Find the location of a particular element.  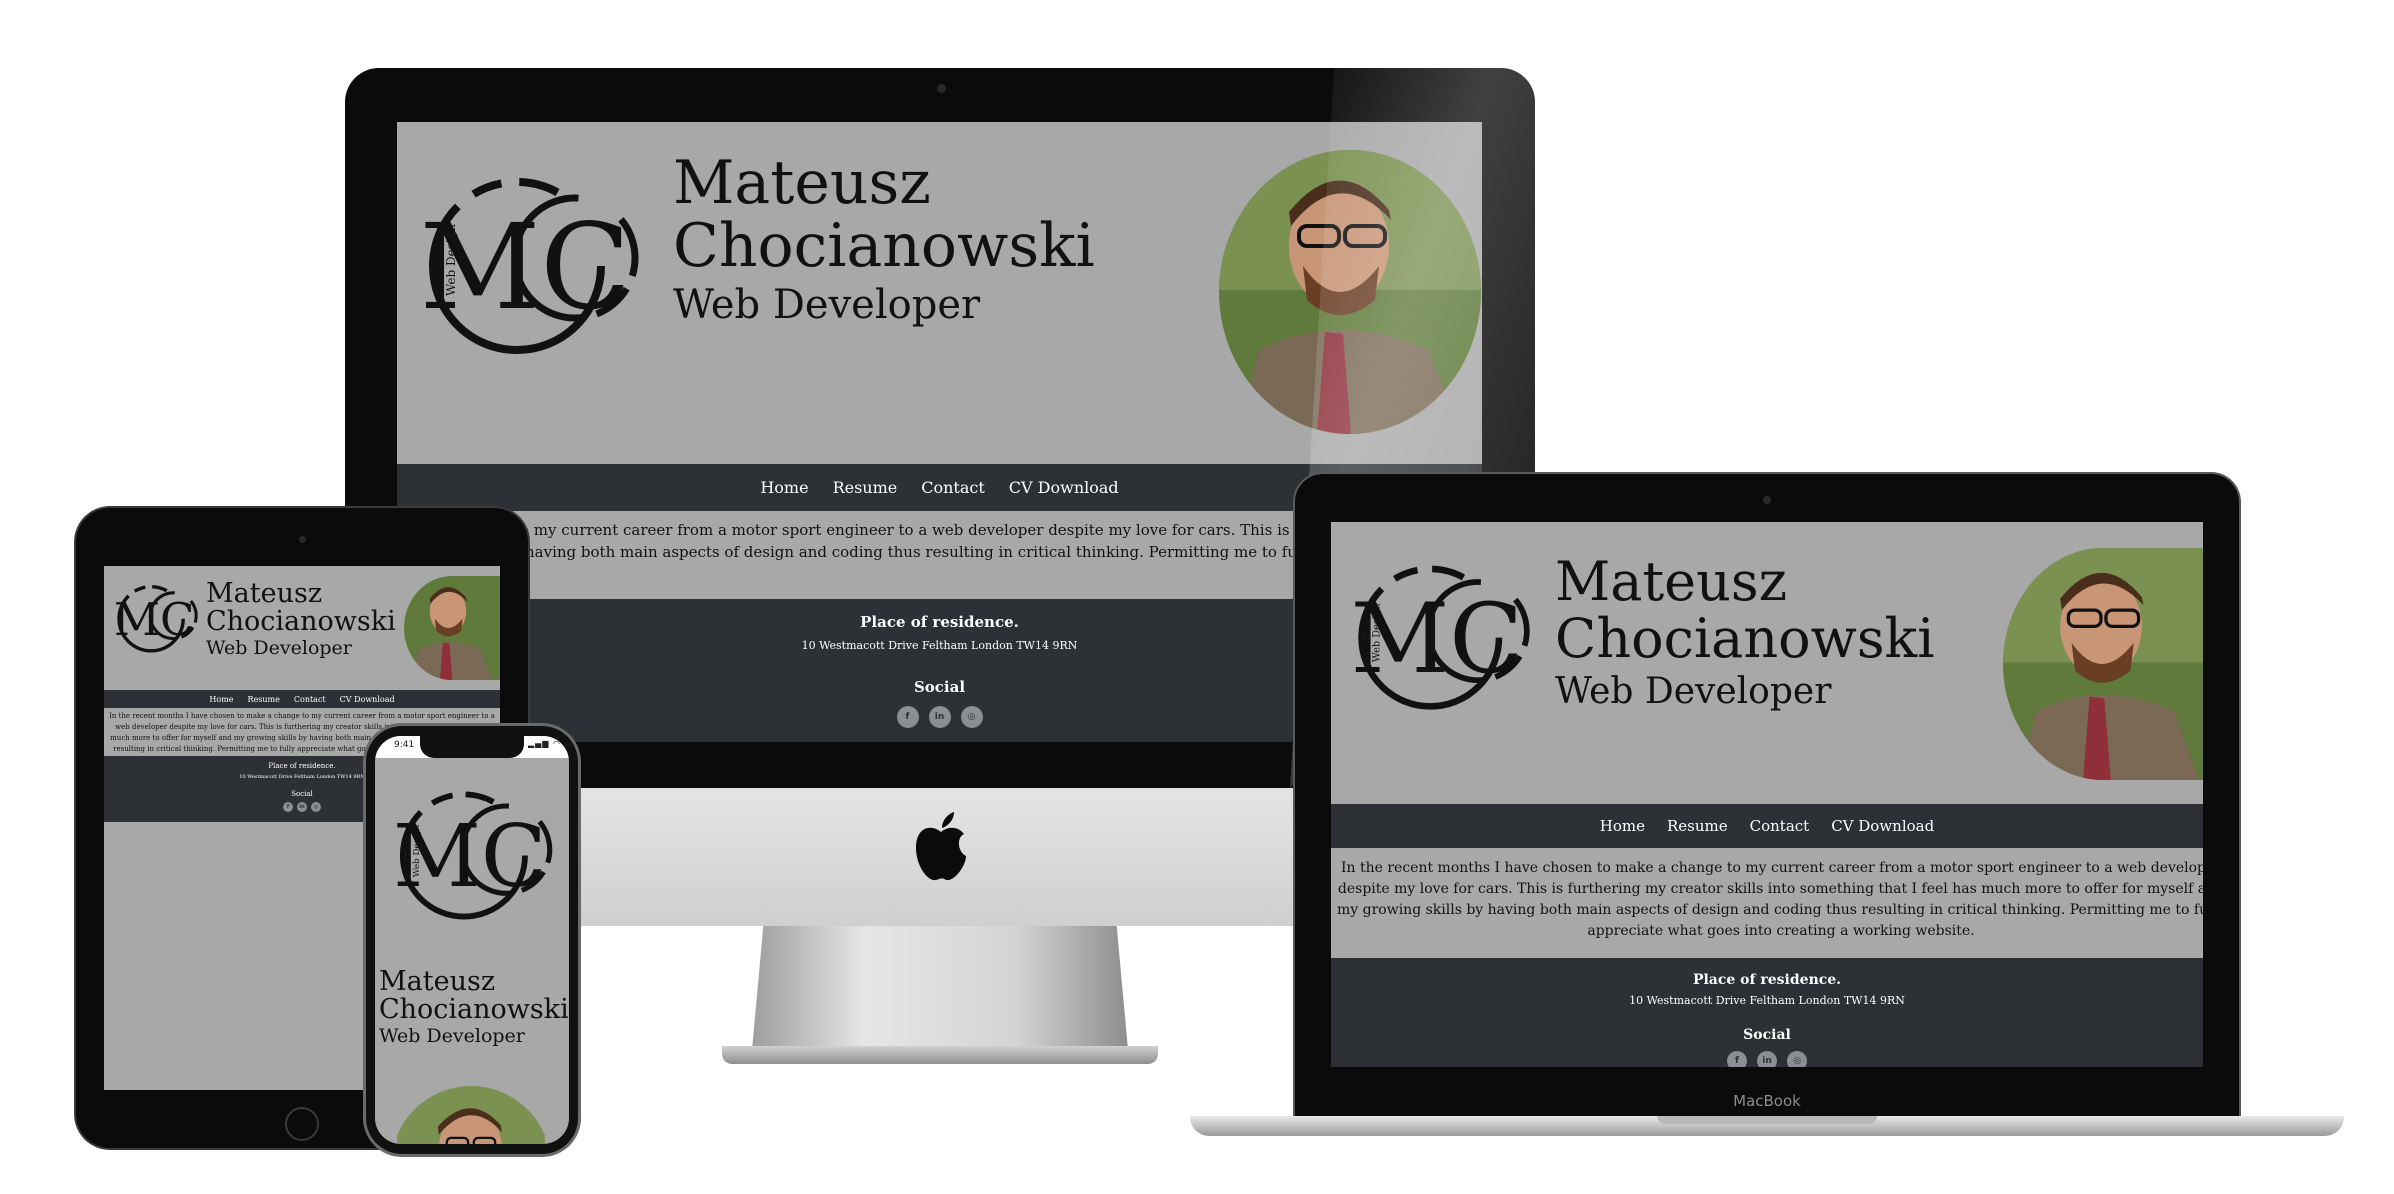

imac-camera is located at coordinates (941, 88).